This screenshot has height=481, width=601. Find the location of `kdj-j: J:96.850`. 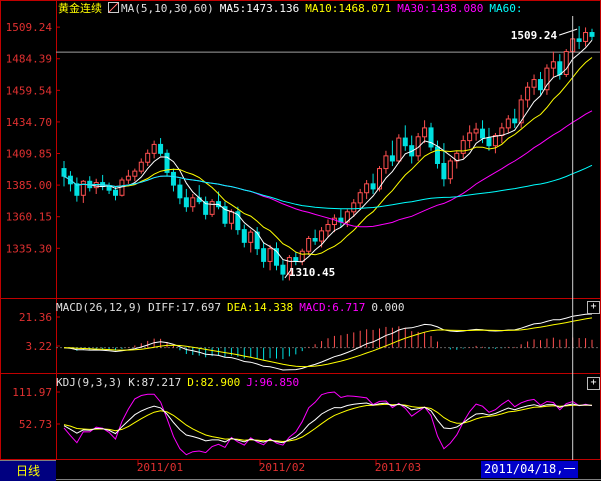

kdj-j: J:96.850 is located at coordinates (273, 382).